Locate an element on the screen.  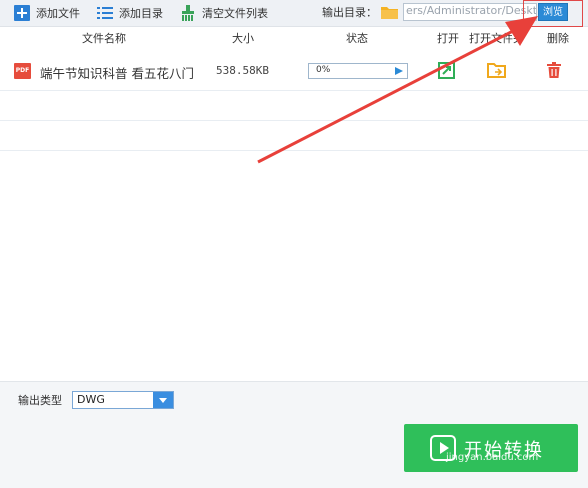
file-size: 538.58KB is located at coordinates (242, 70).